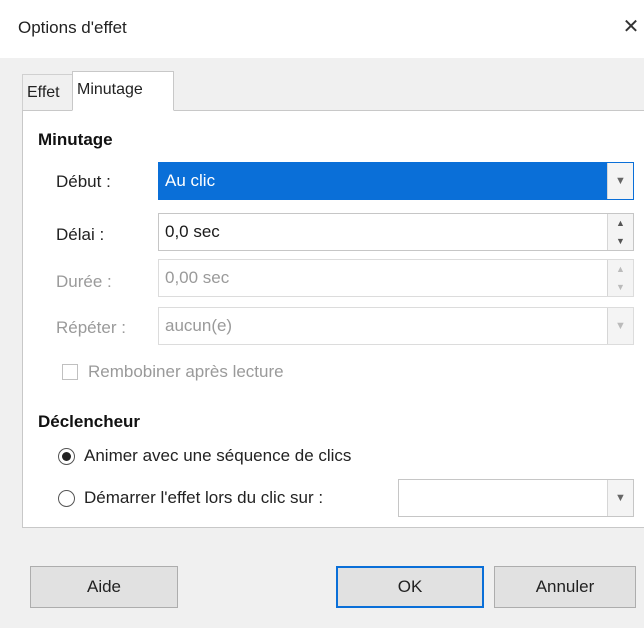  What do you see at coordinates (410, 587) in the screenshot?
I see `ok-button: OK` at bounding box center [410, 587].